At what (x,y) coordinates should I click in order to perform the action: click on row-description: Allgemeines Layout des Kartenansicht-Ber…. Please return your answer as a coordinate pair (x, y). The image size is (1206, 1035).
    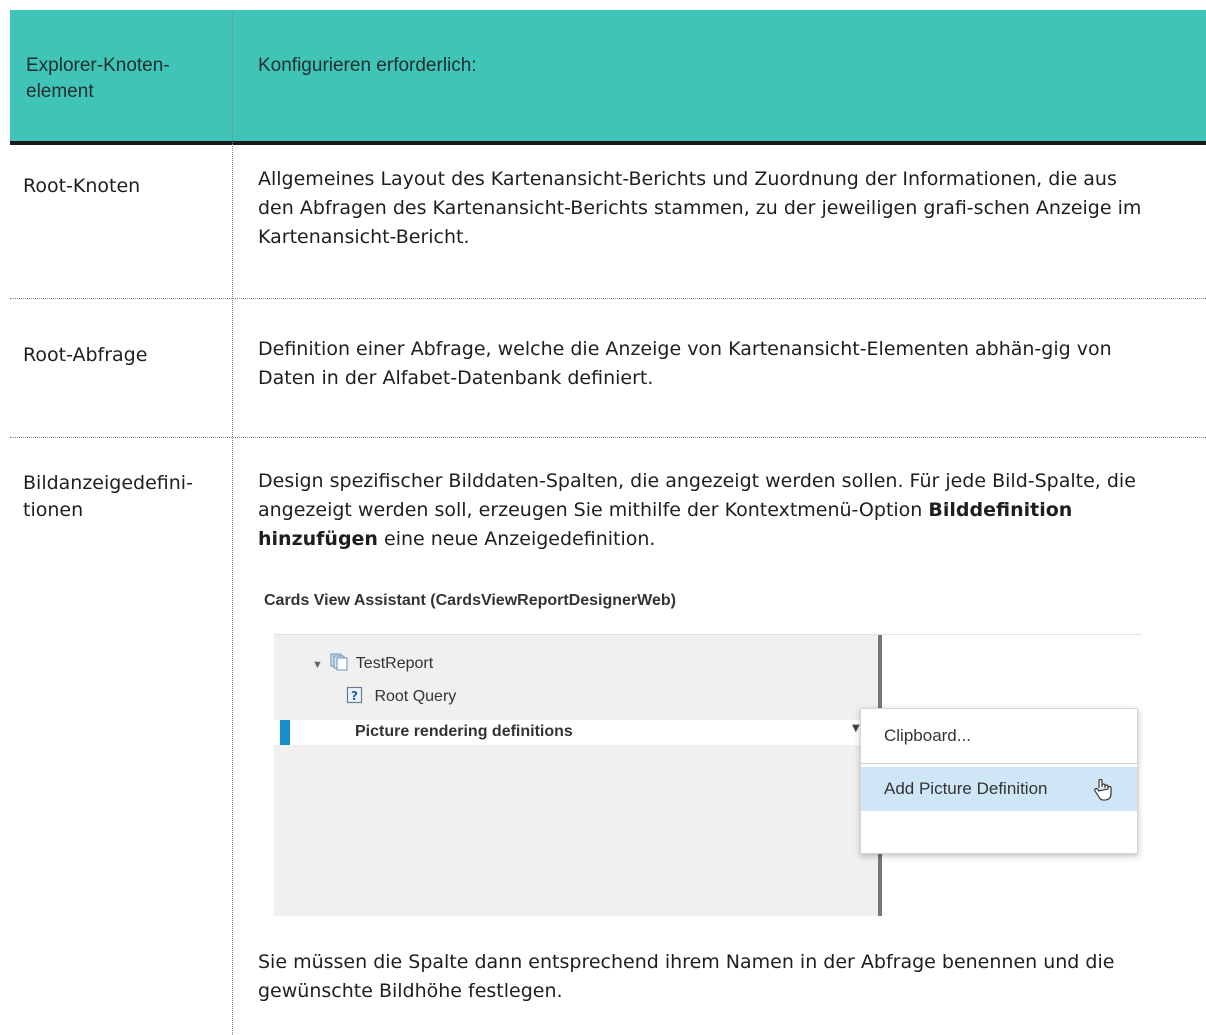
    Looking at the image, I should click on (700, 208).